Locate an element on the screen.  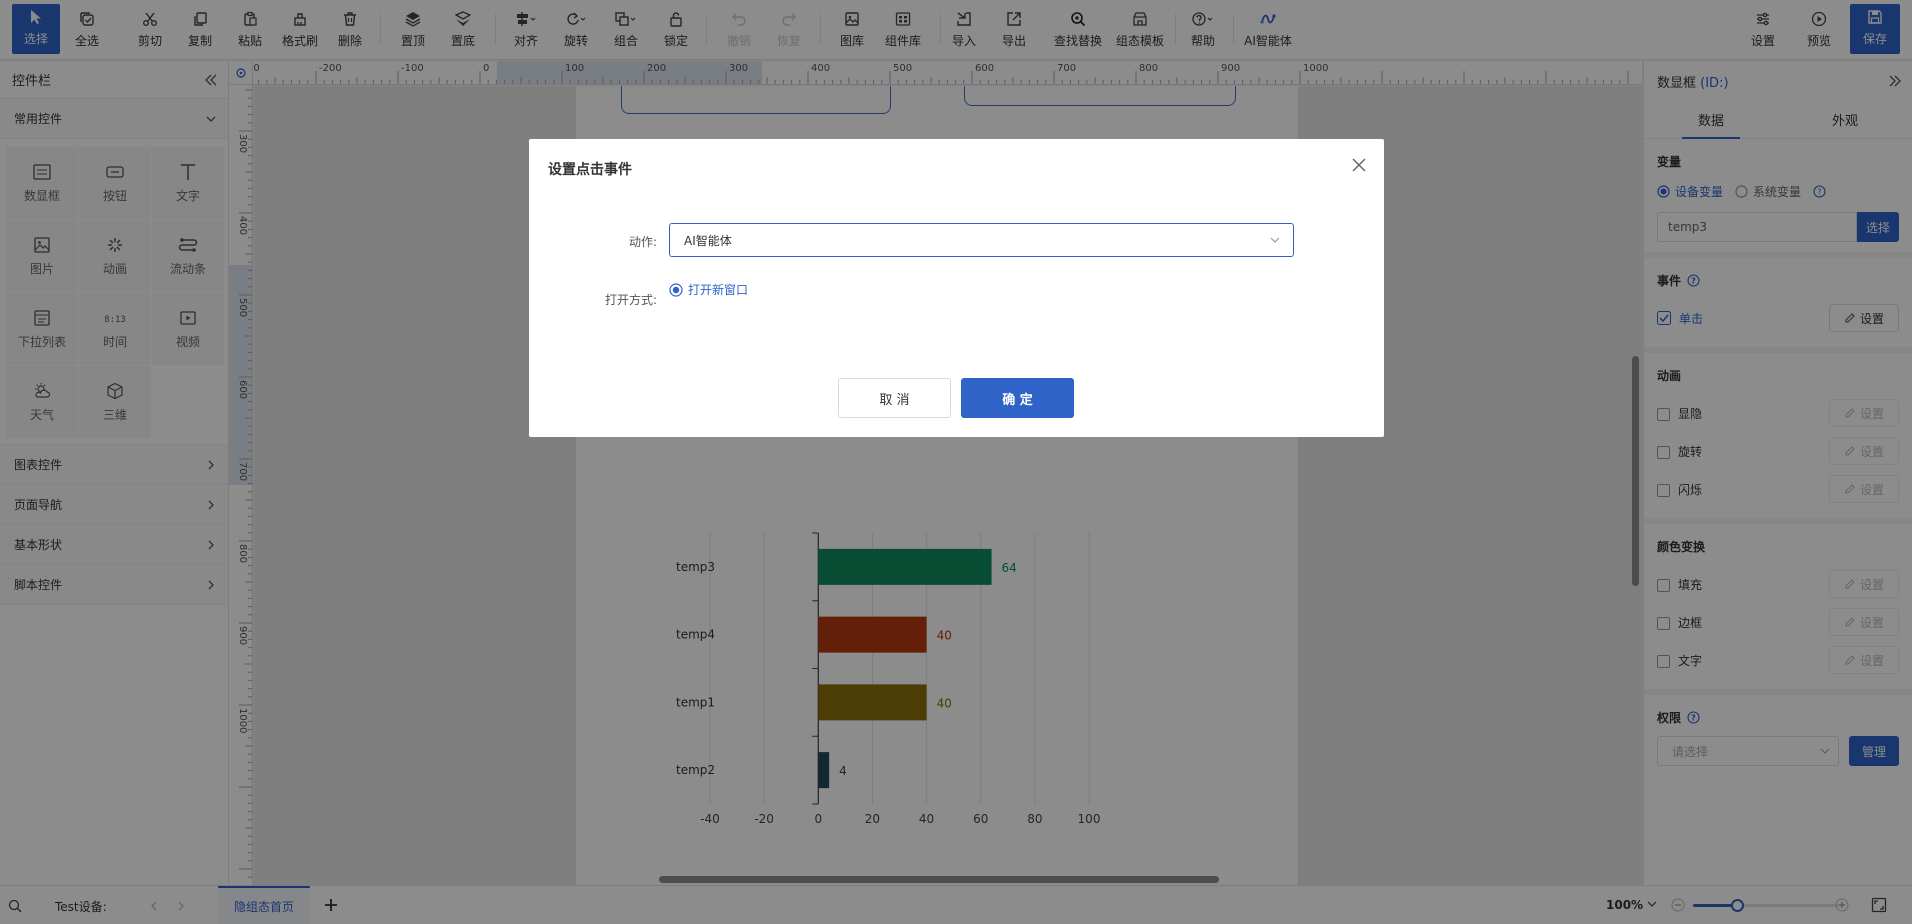
confirm-button: 确 定 is located at coordinates (1017, 398).